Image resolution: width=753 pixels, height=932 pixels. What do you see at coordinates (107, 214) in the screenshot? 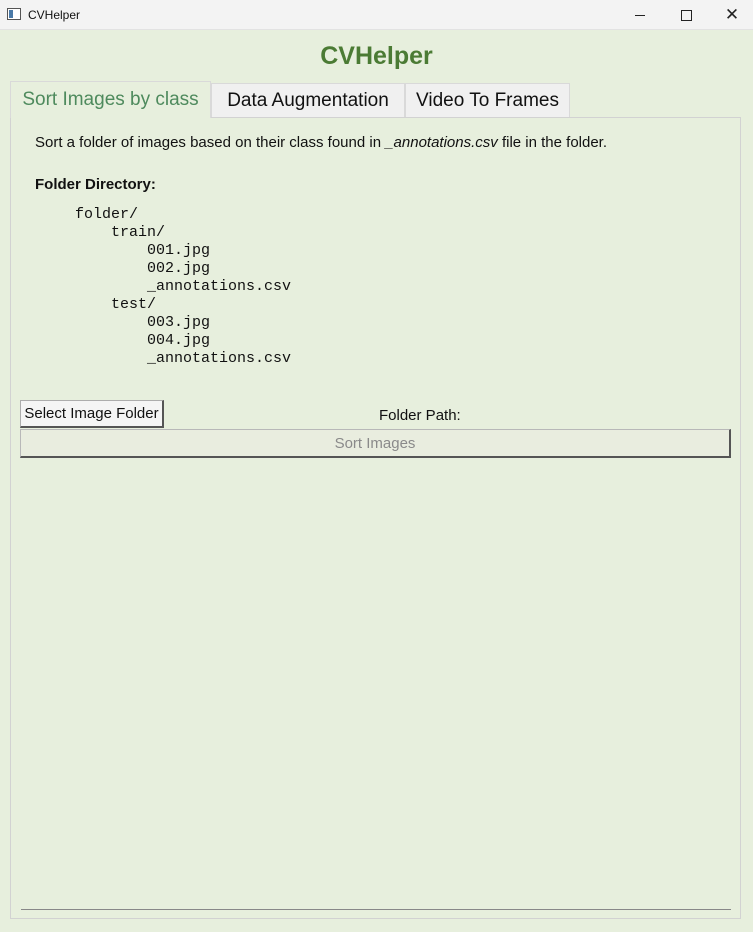
I see `tree-line: folder/` at bounding box center [107, 214].